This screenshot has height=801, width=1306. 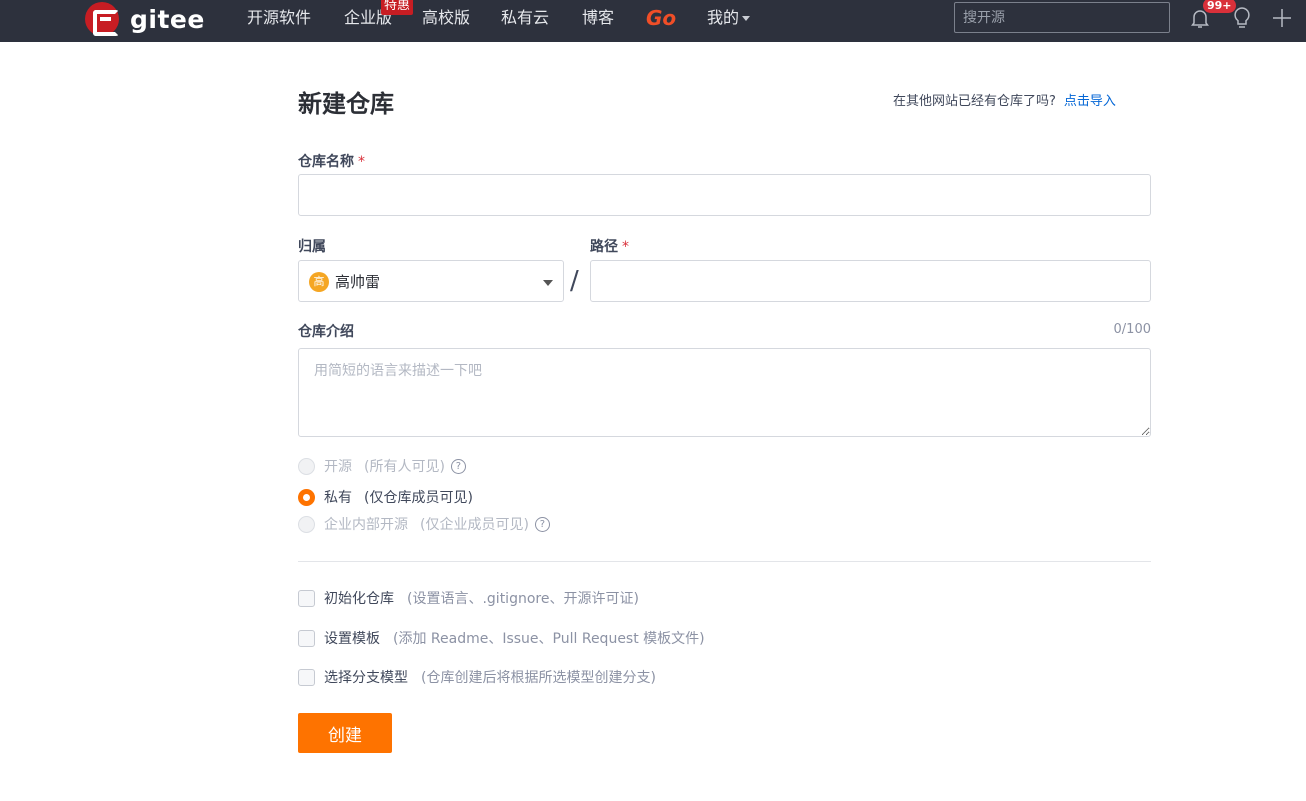 I want to click on import-hint-text: 在其他网站已经有仓库了吗?, so click(x=974, y=101).